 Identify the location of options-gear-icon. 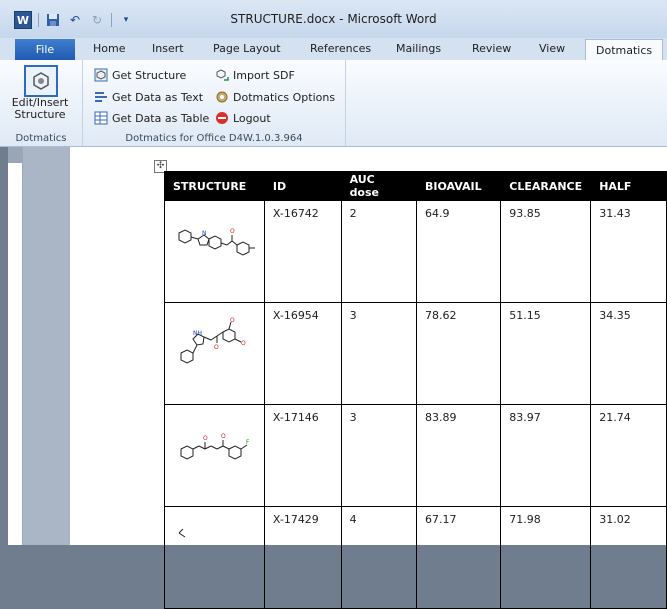
(221, 97).